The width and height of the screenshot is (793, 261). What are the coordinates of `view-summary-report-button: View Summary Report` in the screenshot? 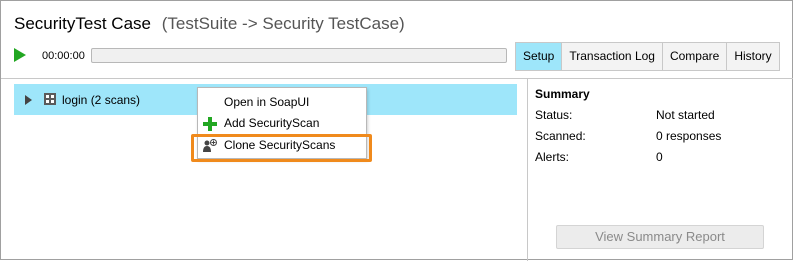 It's located at (660, 237).